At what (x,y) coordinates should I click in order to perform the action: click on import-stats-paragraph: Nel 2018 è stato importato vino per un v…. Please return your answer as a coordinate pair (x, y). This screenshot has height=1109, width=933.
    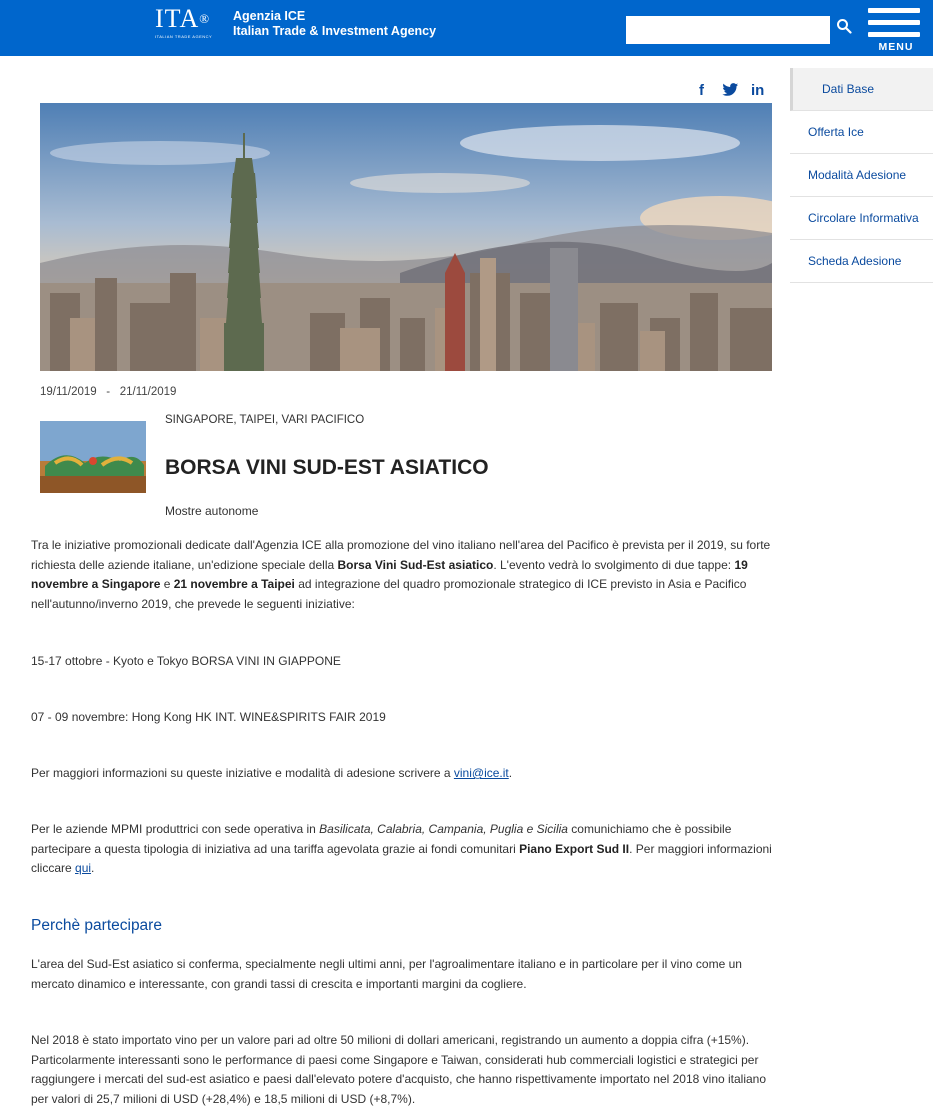
    Looking at the image, I should click on (399, 1069).